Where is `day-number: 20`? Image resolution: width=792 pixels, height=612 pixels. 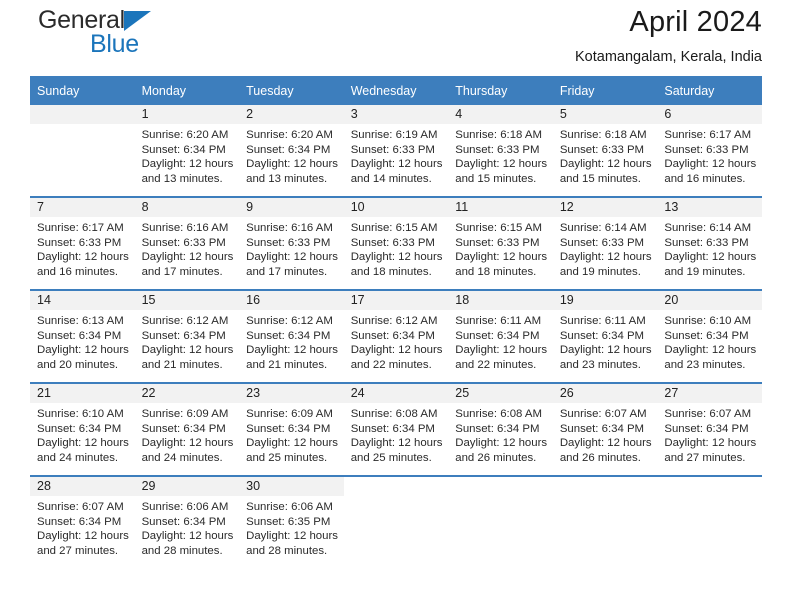
day-number: 20 is located at coordinates (709, 300).